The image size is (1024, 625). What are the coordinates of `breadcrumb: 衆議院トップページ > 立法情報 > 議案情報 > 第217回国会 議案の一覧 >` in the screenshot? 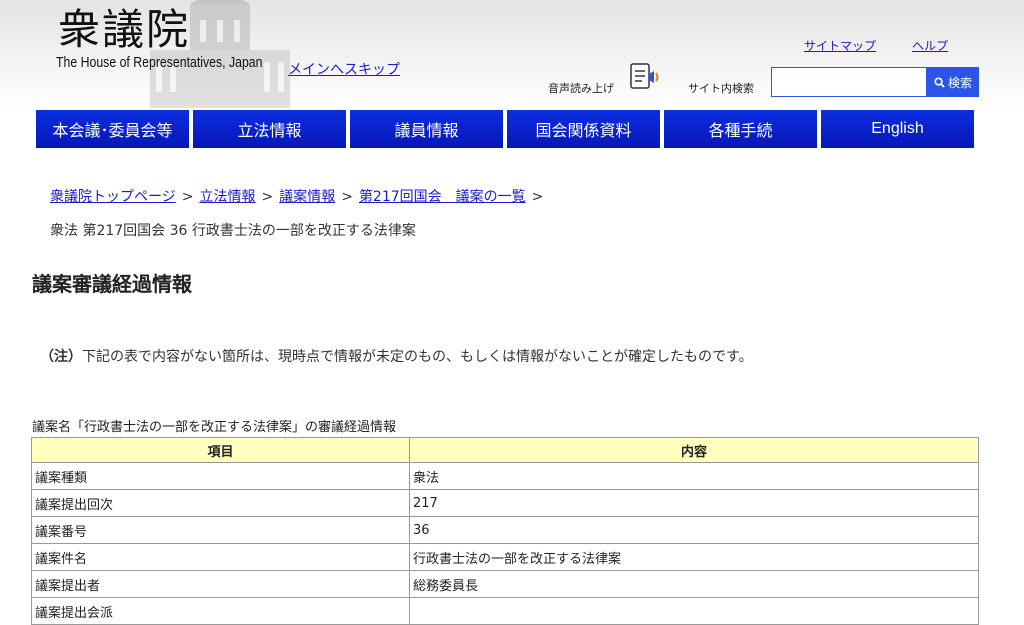 It's located at (299, 196).